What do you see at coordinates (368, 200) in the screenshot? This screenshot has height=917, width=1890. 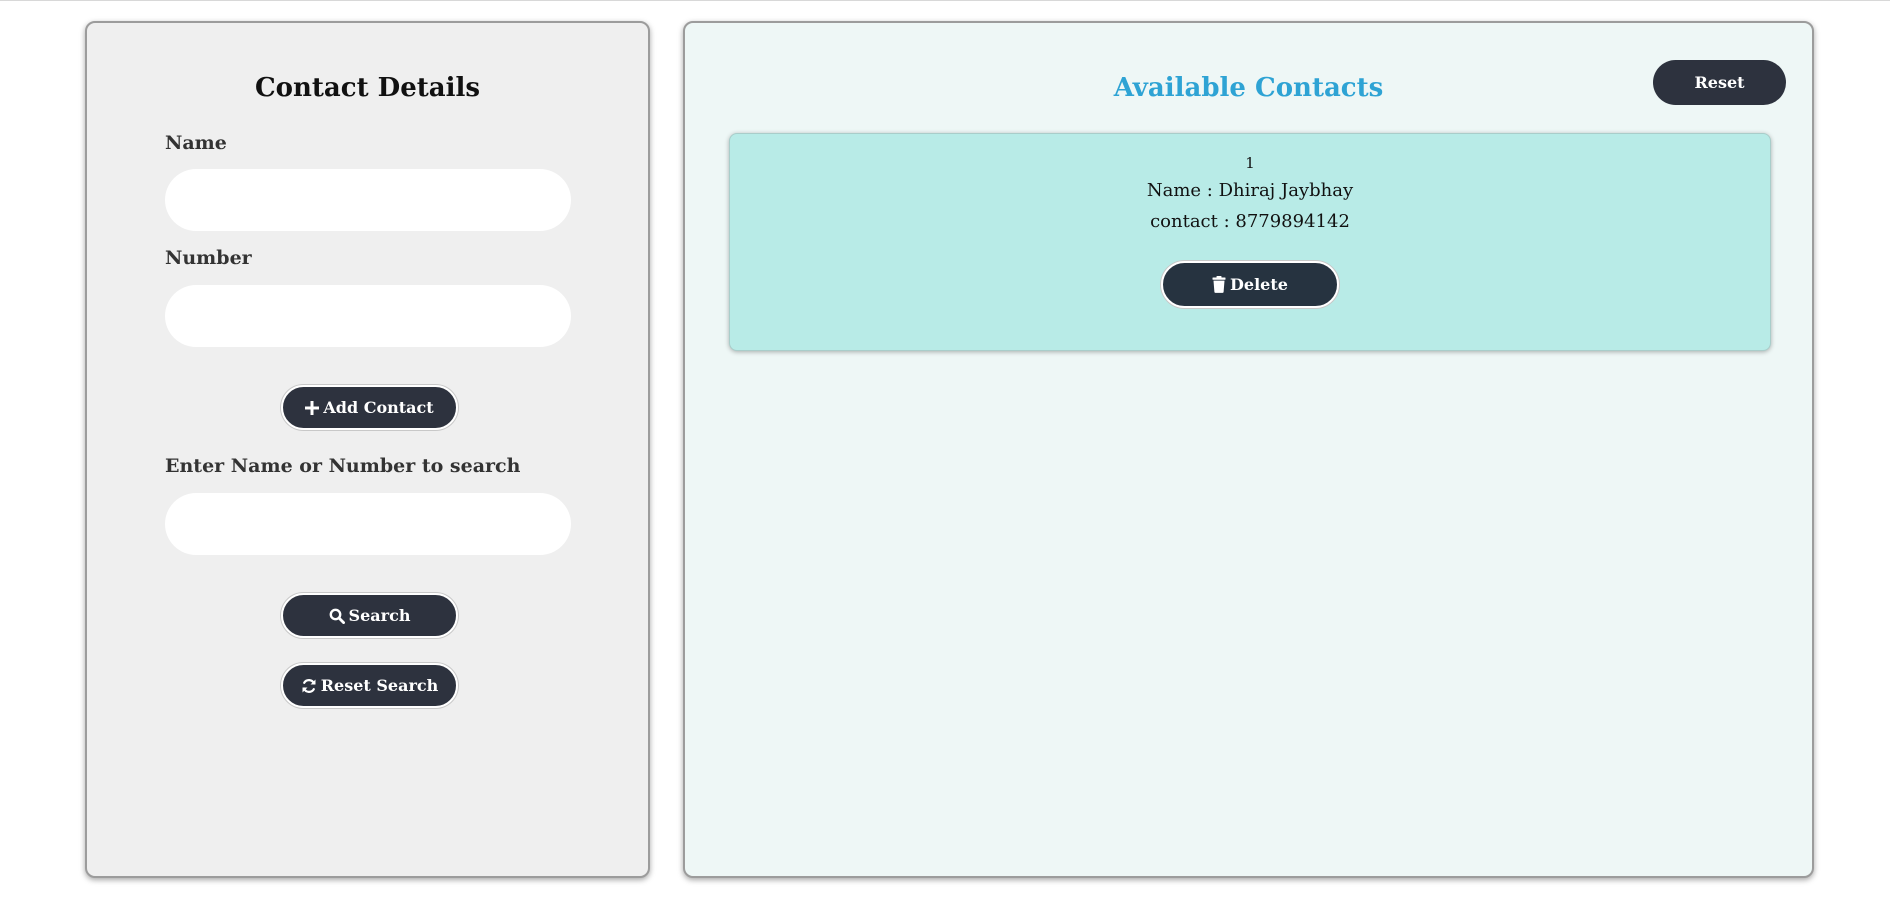 I see `name-input` at bounding box center [368, 200].